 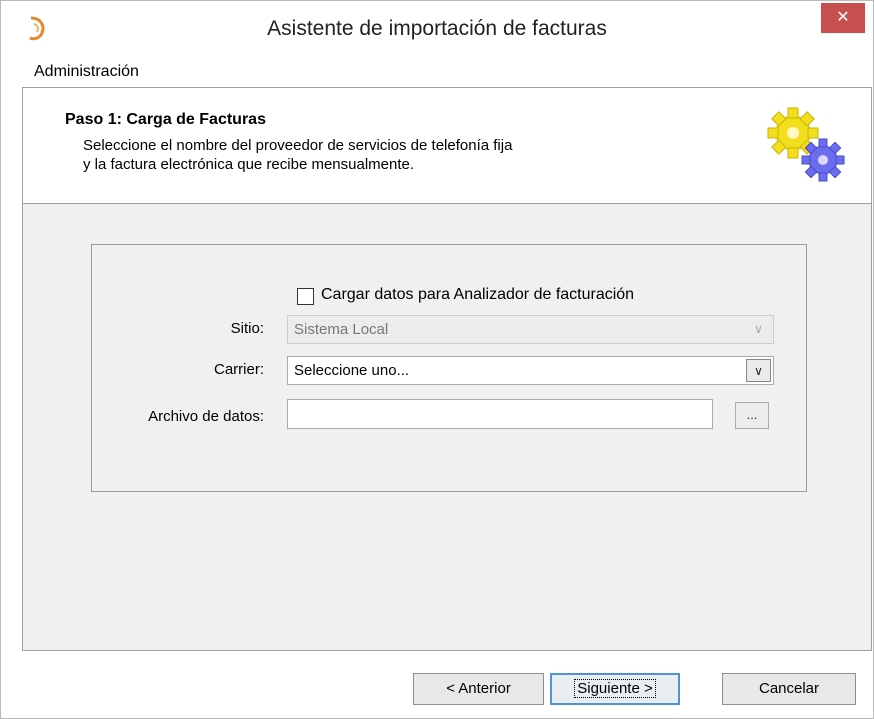 I want to click on cancelar-button: Cancelar, so click(x=789, y=689).